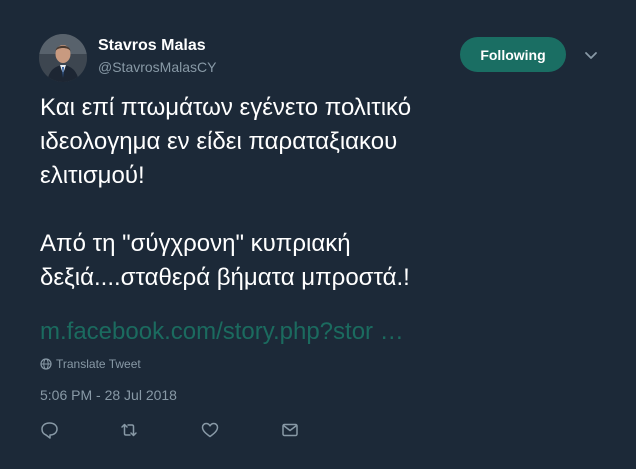 The image size is (636, 469). Describe the element at coordinates (50, 430) in the screenshot. I see `reply-icon` at that location.